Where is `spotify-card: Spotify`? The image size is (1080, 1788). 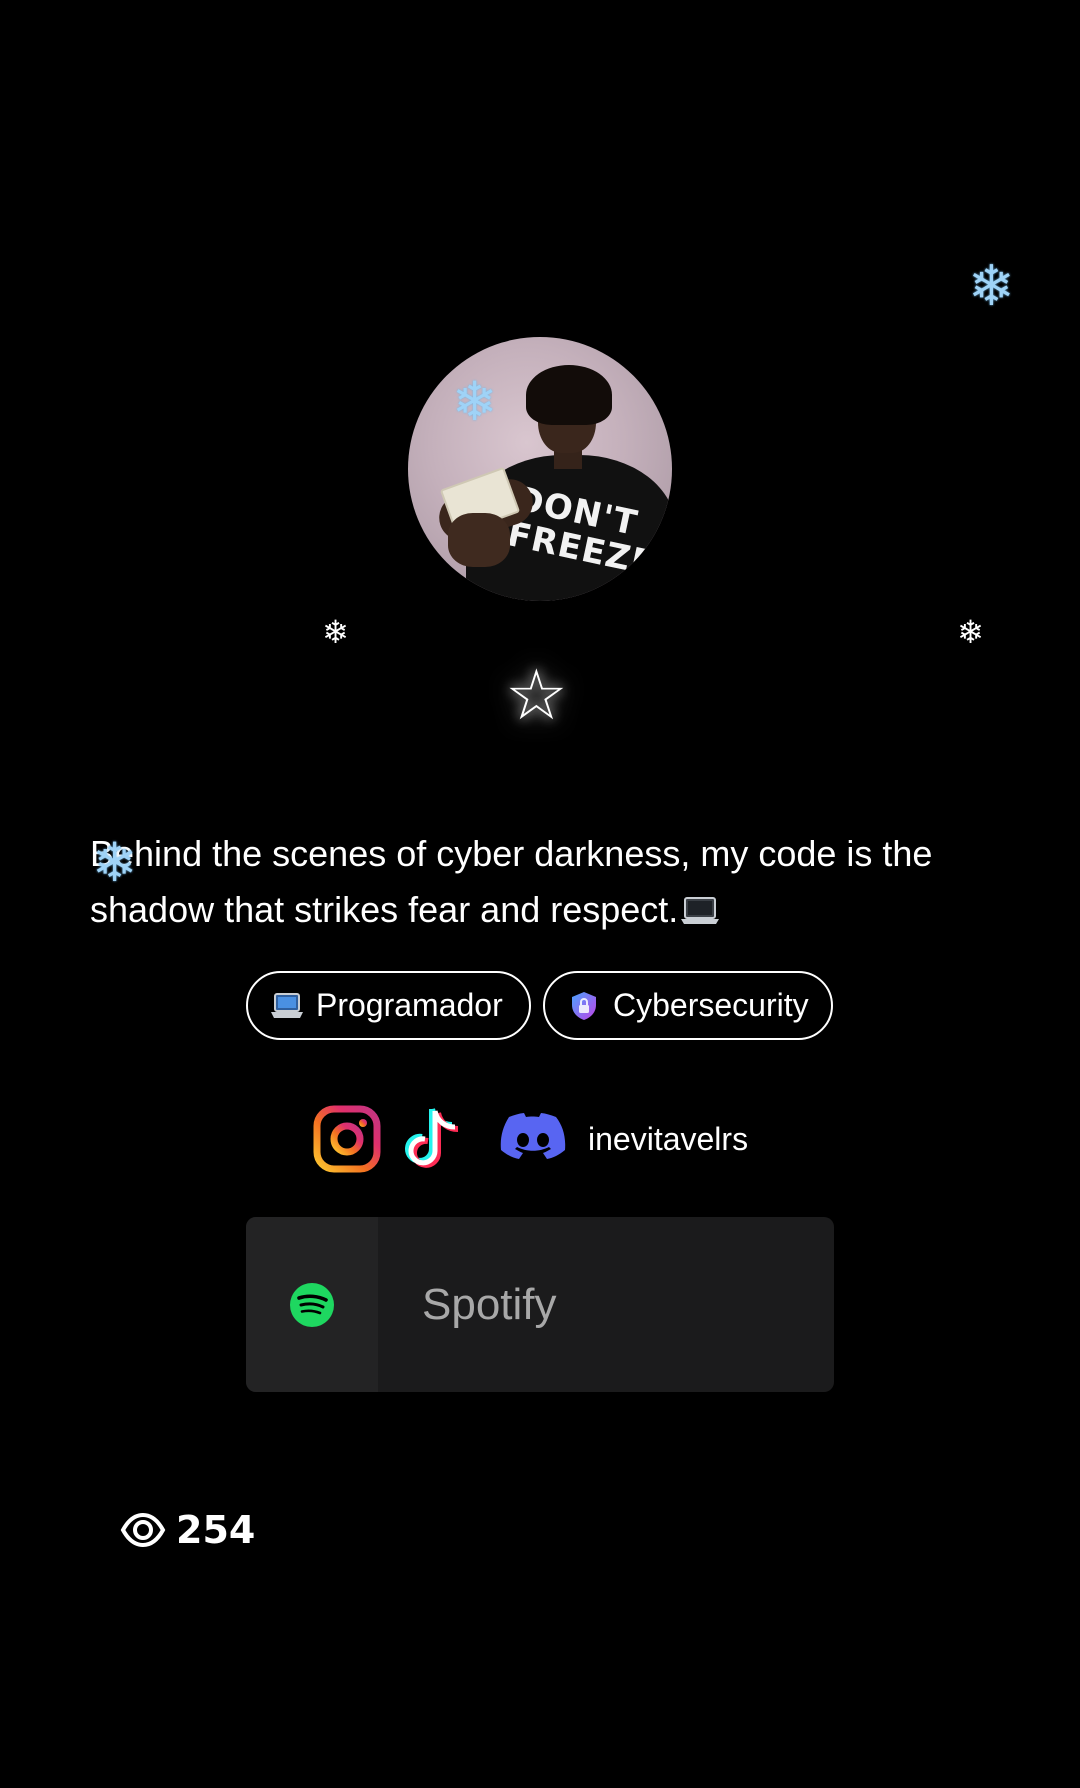 spotify-card: Spotify is located at coordinates (540, 1304).